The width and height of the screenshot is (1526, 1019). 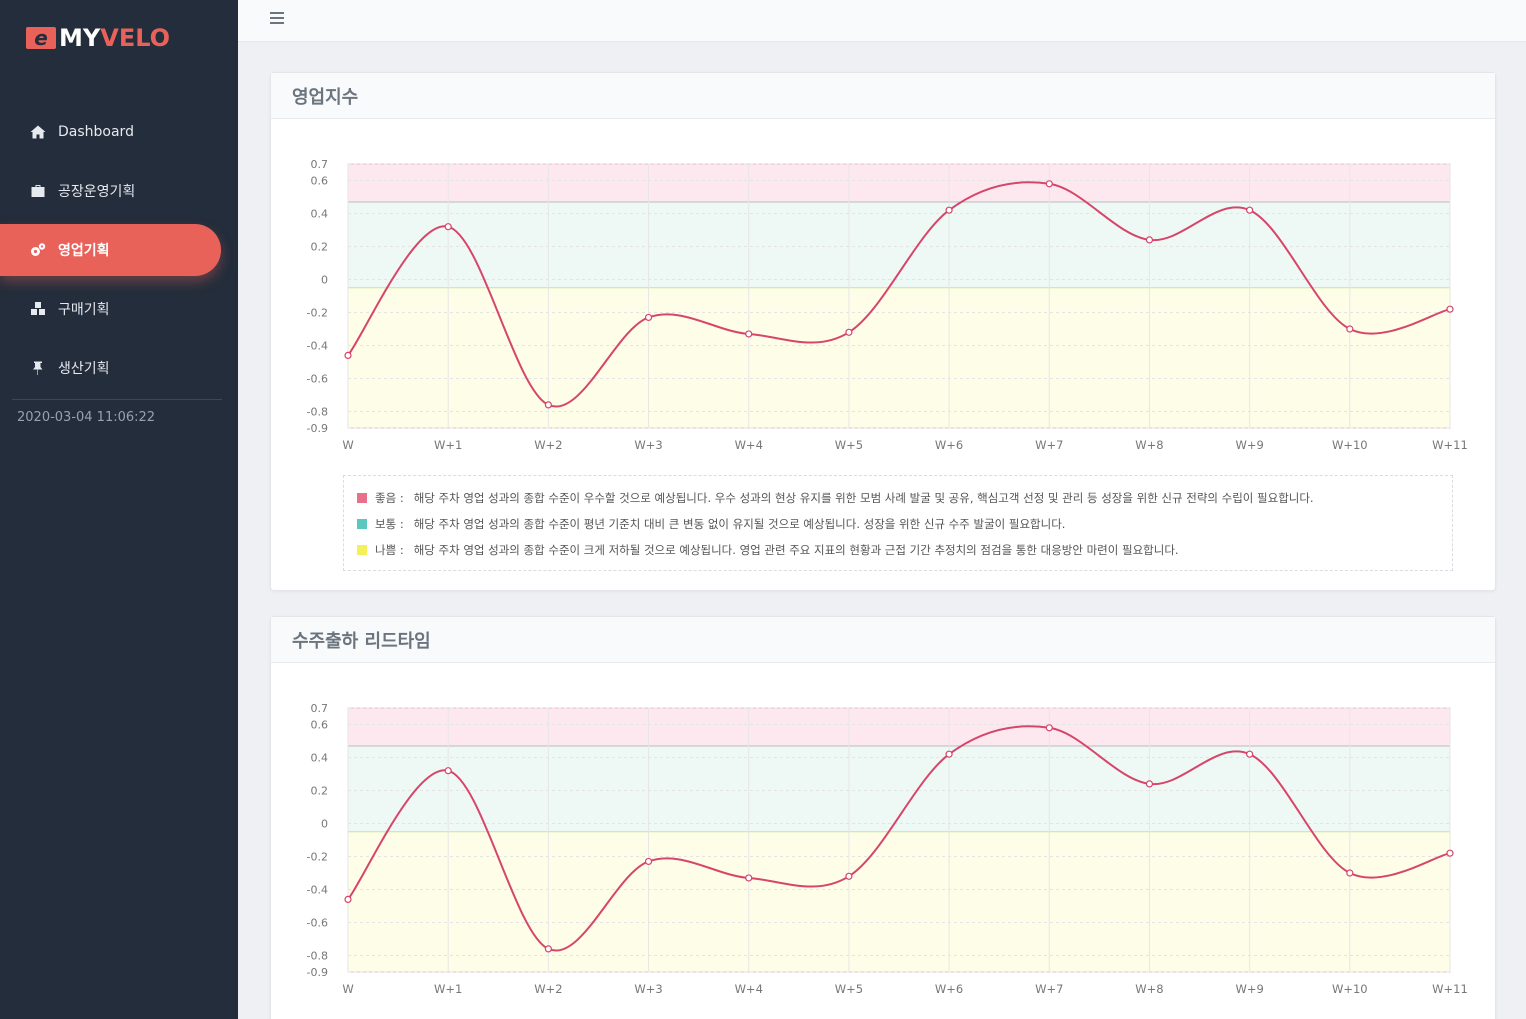 What do you see at coordinates (86, 417) in the screenshot?
I see `current-datetime: 2020-03-04 11:06:22` at bounding box center [86, 417].